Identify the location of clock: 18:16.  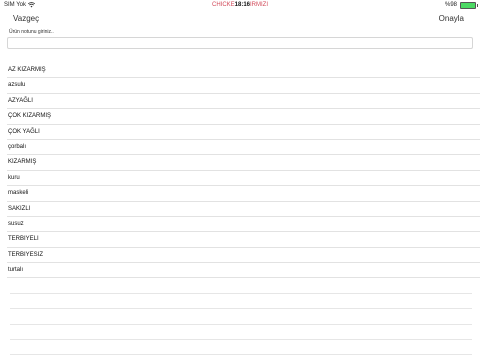
(242, 5).